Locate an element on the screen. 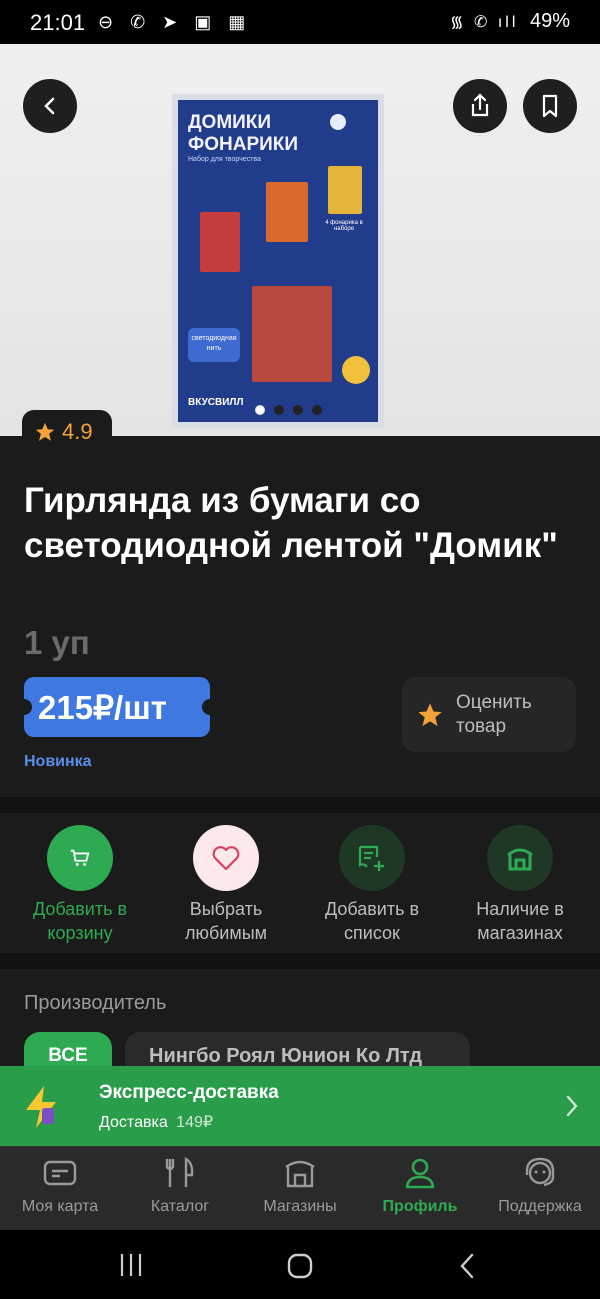 Image resolution: width=600 pixels, height=1299 pixels. share-button is located at coordinates (480, 106).